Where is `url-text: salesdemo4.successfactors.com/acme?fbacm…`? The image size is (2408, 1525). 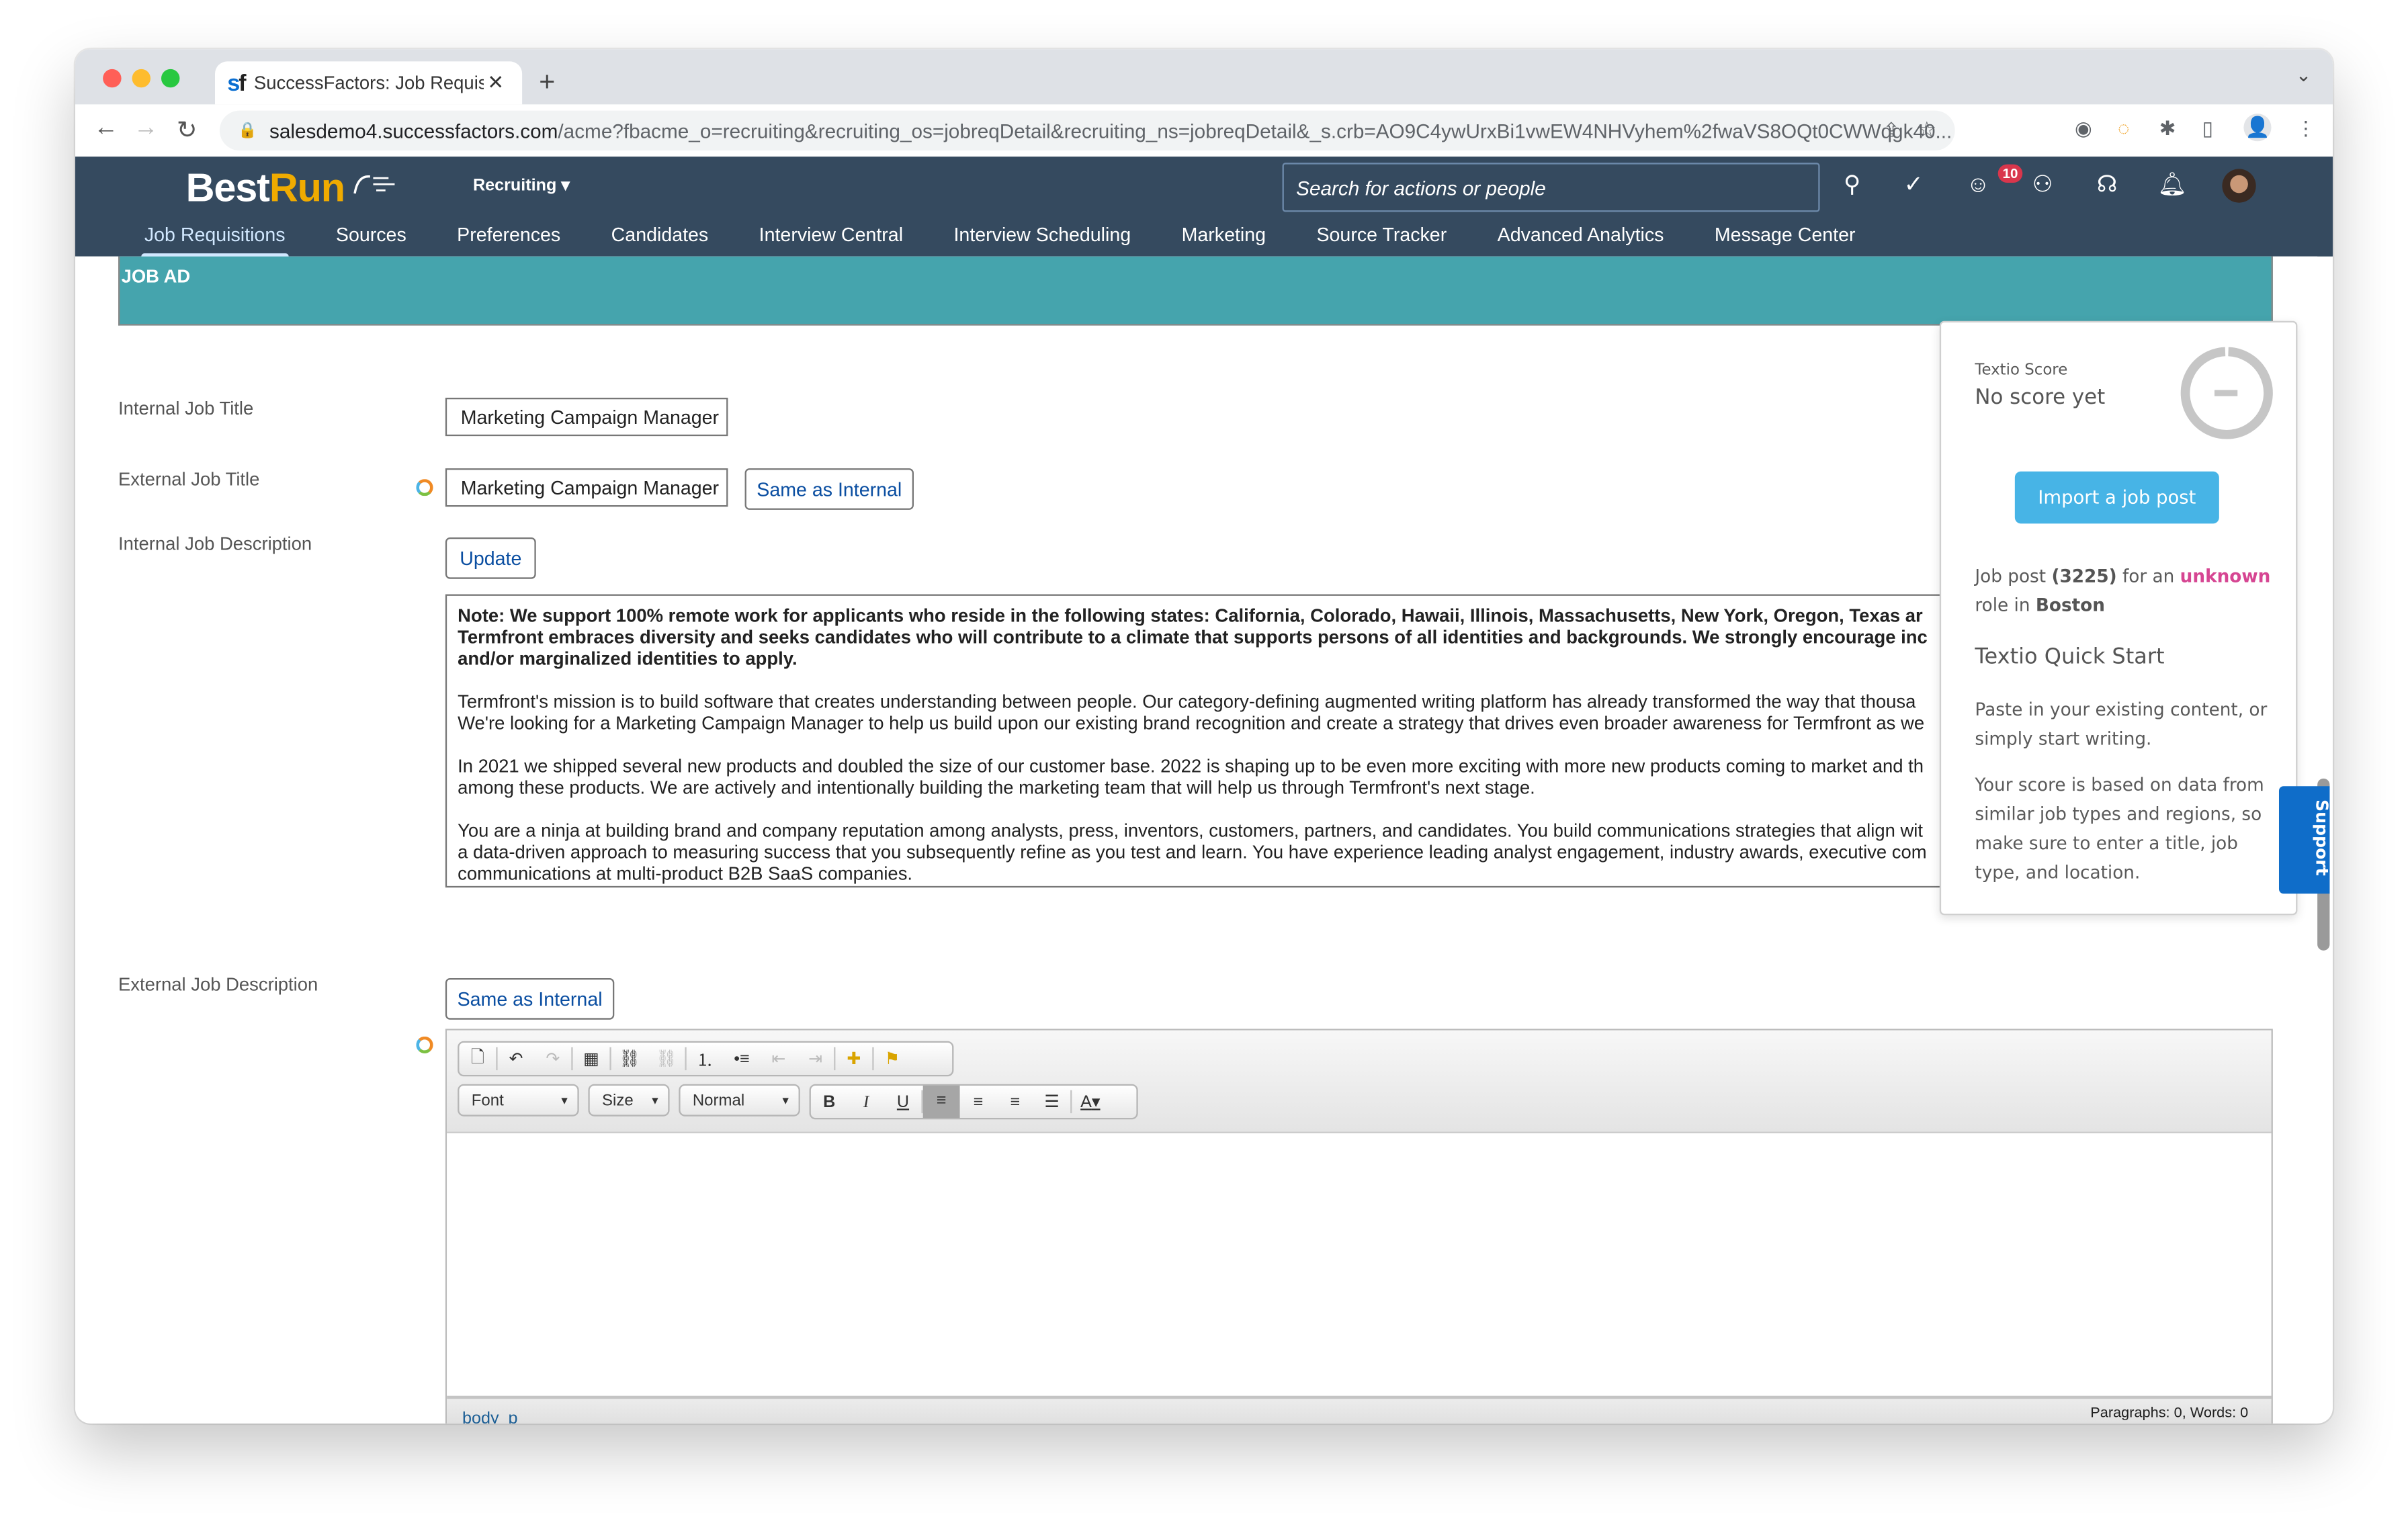 url-text: salesdemo4.successfactors.com/acme?fbacm… is located at coordinates (1110, 130).